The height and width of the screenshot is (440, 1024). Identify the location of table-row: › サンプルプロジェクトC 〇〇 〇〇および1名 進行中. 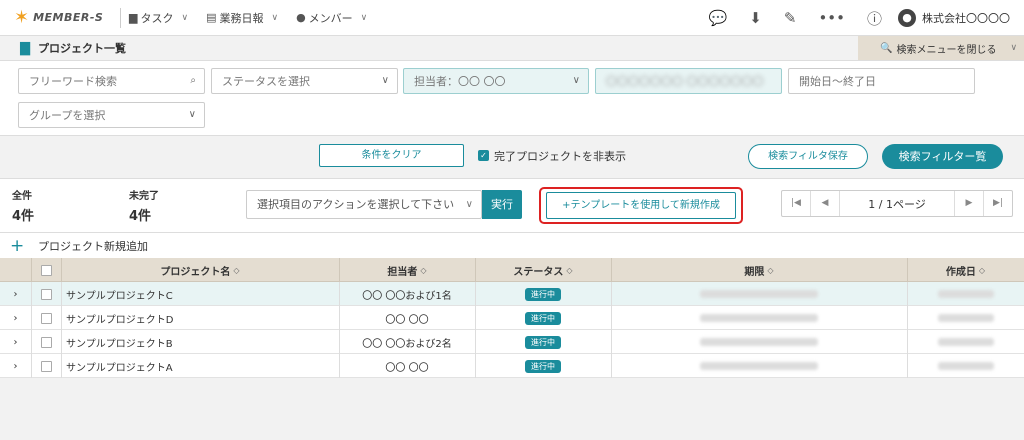
(512, 294).